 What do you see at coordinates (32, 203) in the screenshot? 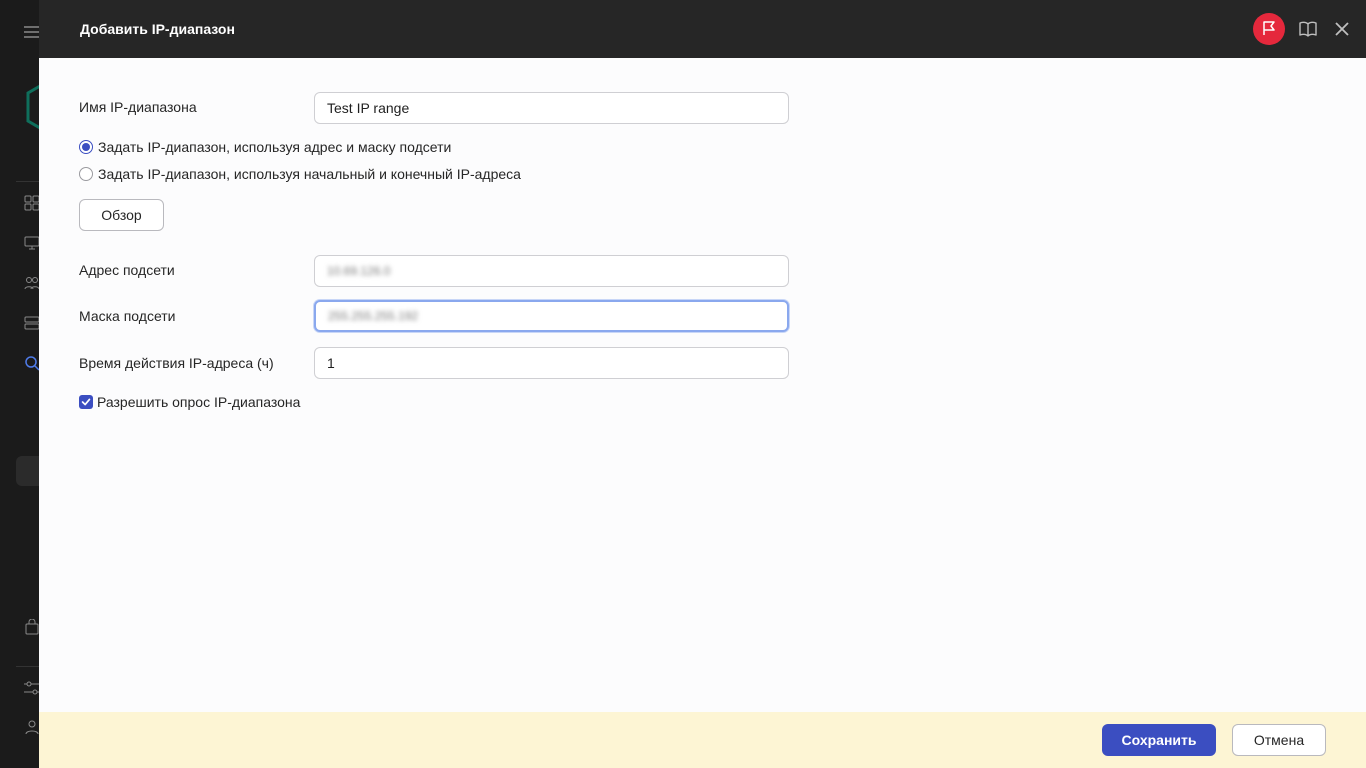
I see `dashboard-icon` at bounding box center [32, 203].